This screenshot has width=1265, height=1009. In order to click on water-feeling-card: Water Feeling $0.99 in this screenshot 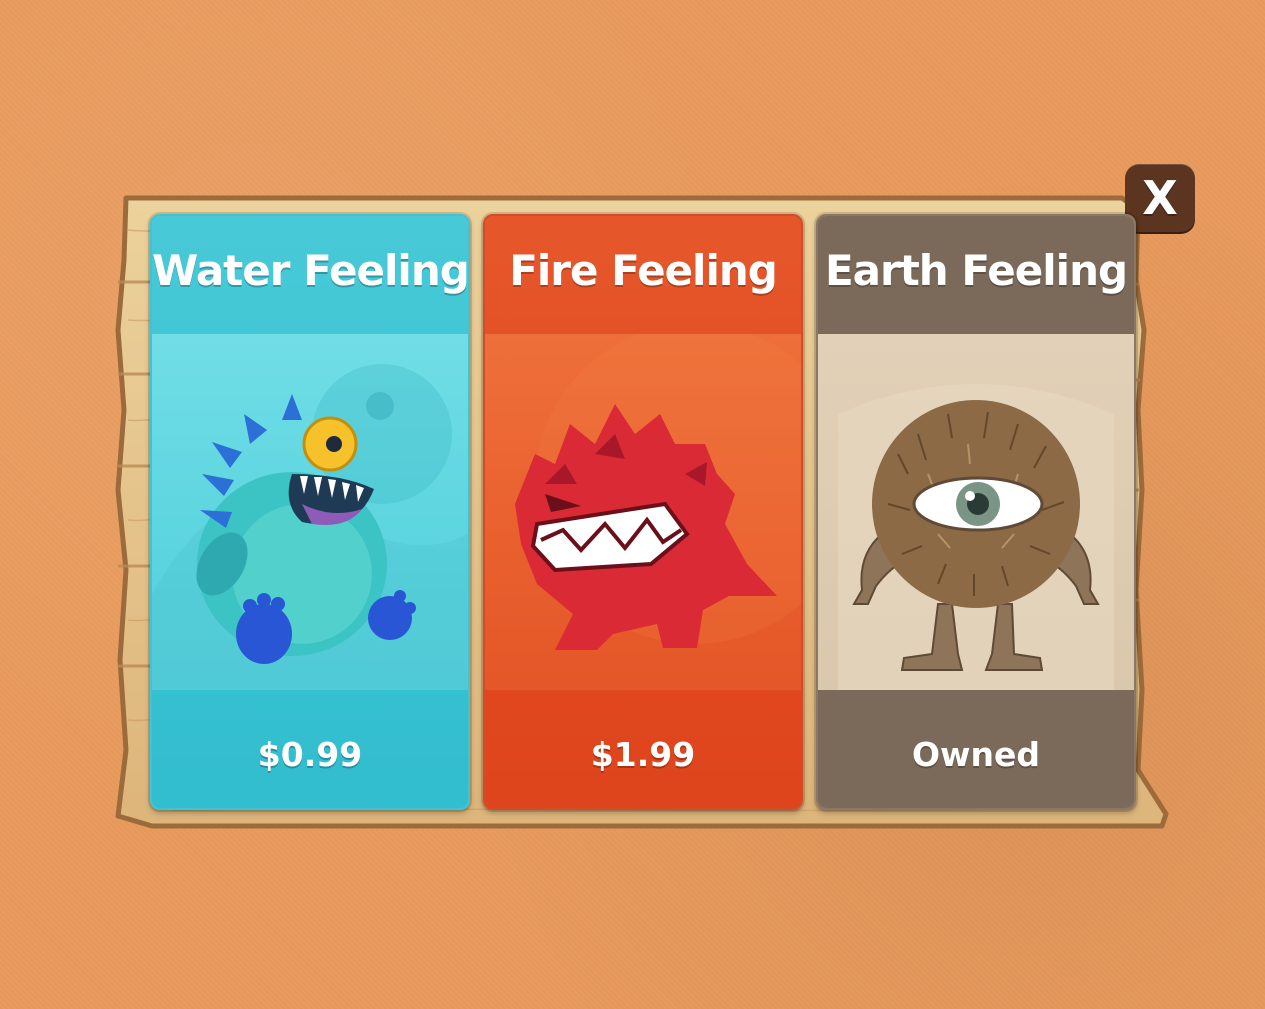, I will do `click(310, 512)`.